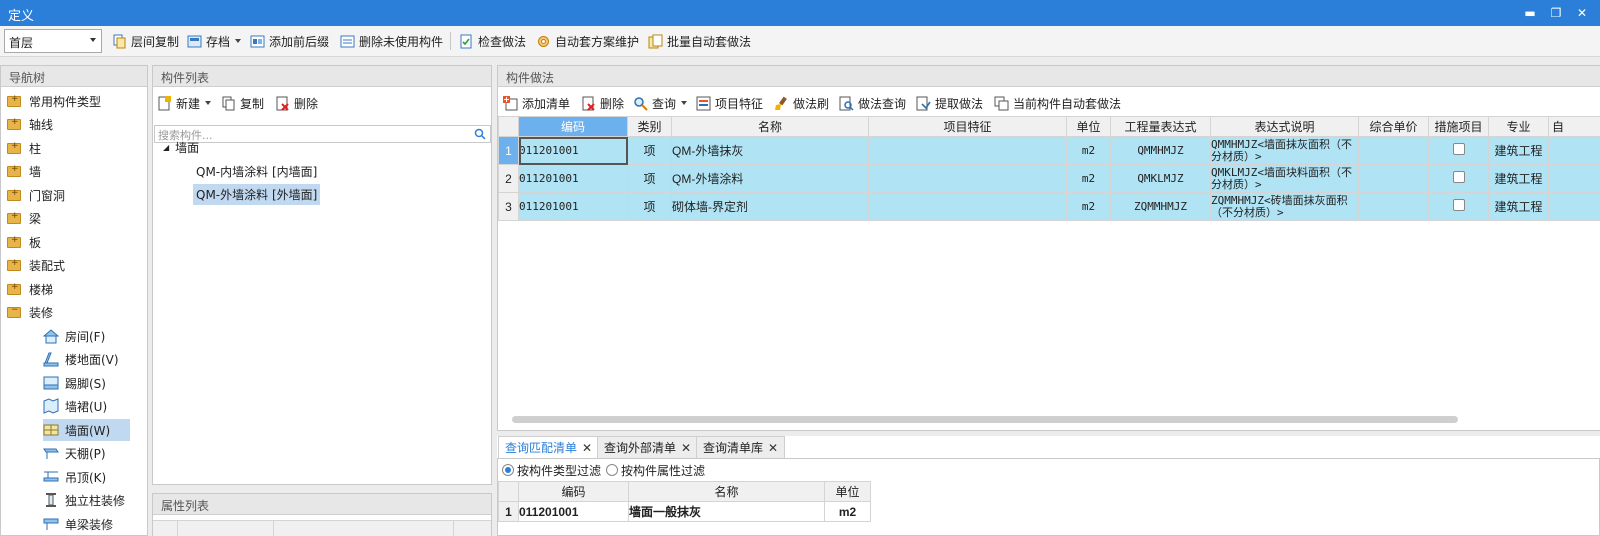 Image resolution: width=1600 pixels, height=536 pixels. I want to click on nav-item-wall: 墙, so click(24, 171).